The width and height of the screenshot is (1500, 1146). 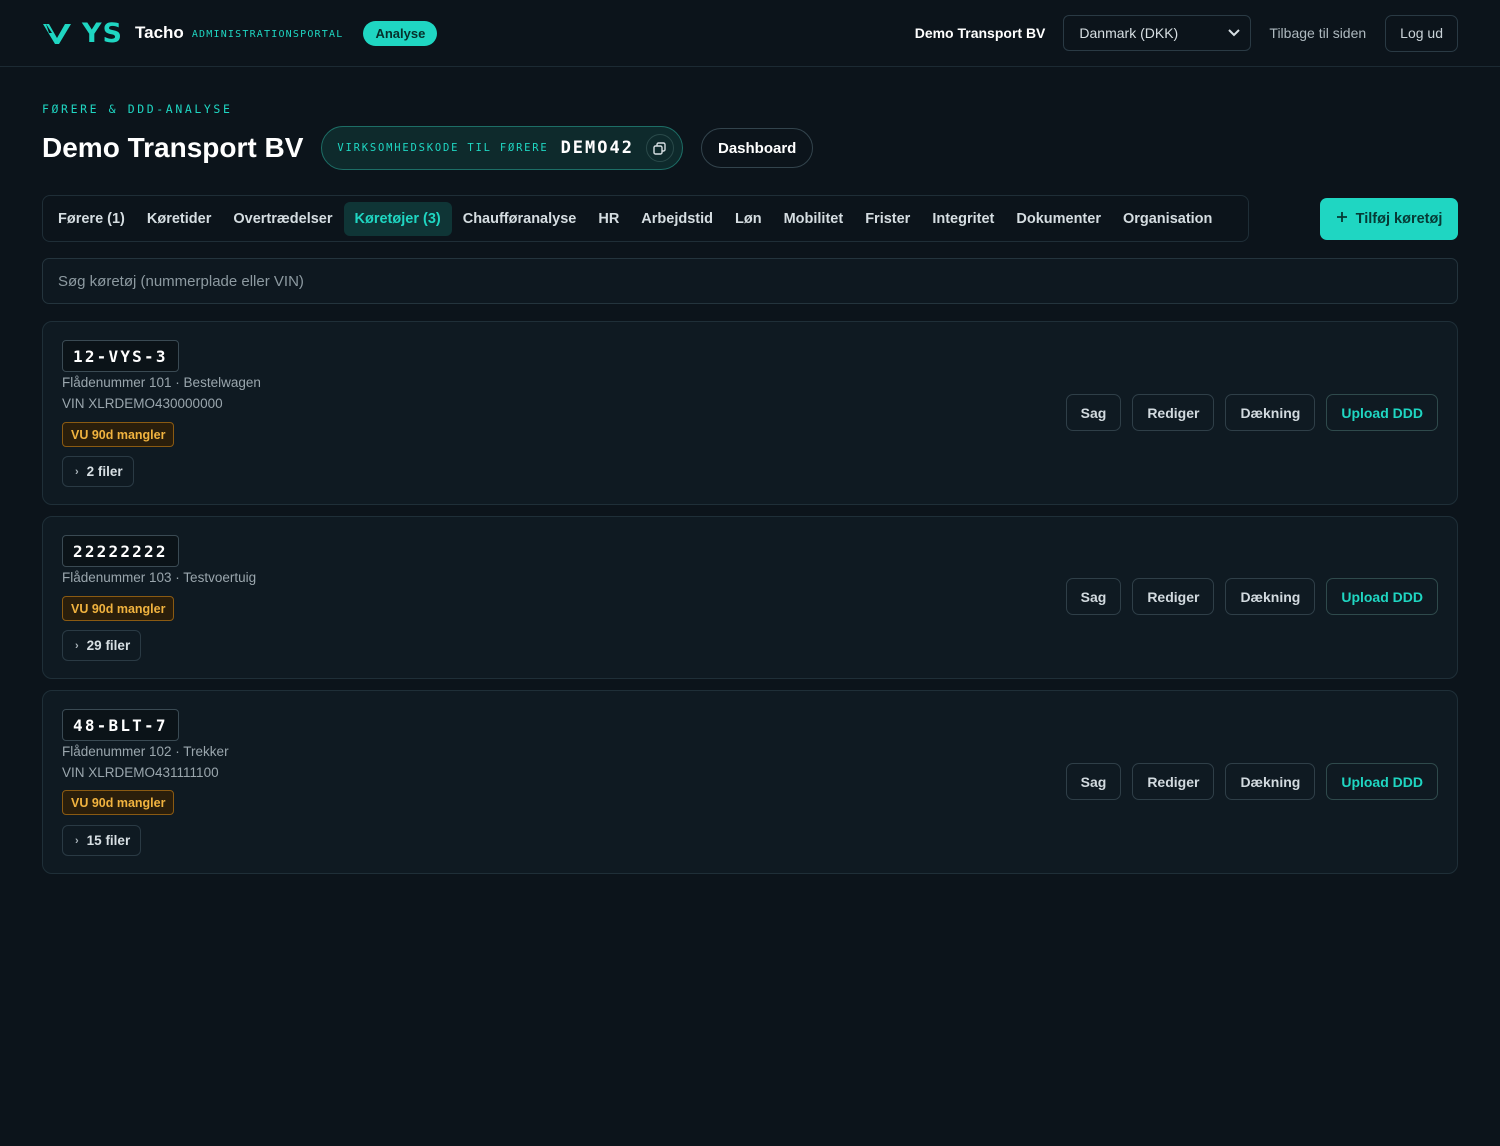 I want to click on chevron-down-icon, so click(x=1234, y=33).